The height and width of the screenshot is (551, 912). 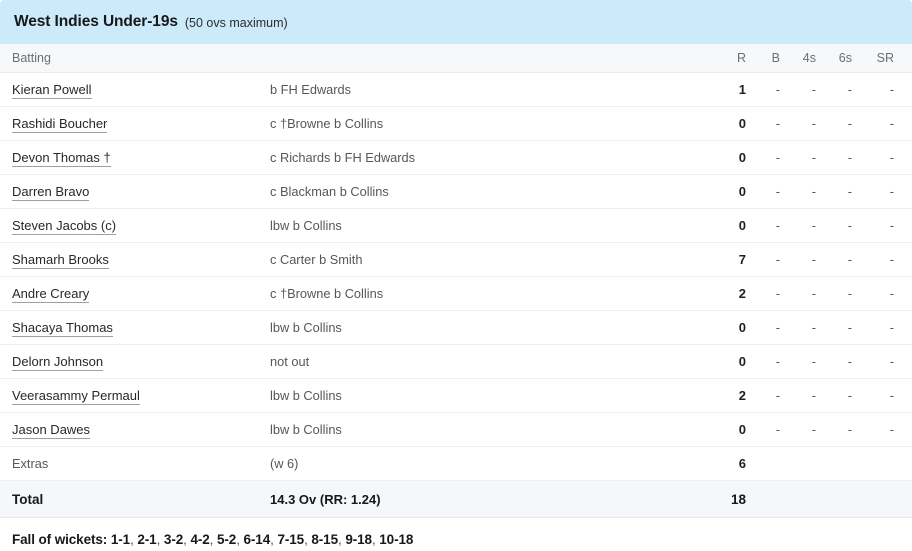 I want to click on player-link: Delorn Johnson, so click(x=58, y=362).